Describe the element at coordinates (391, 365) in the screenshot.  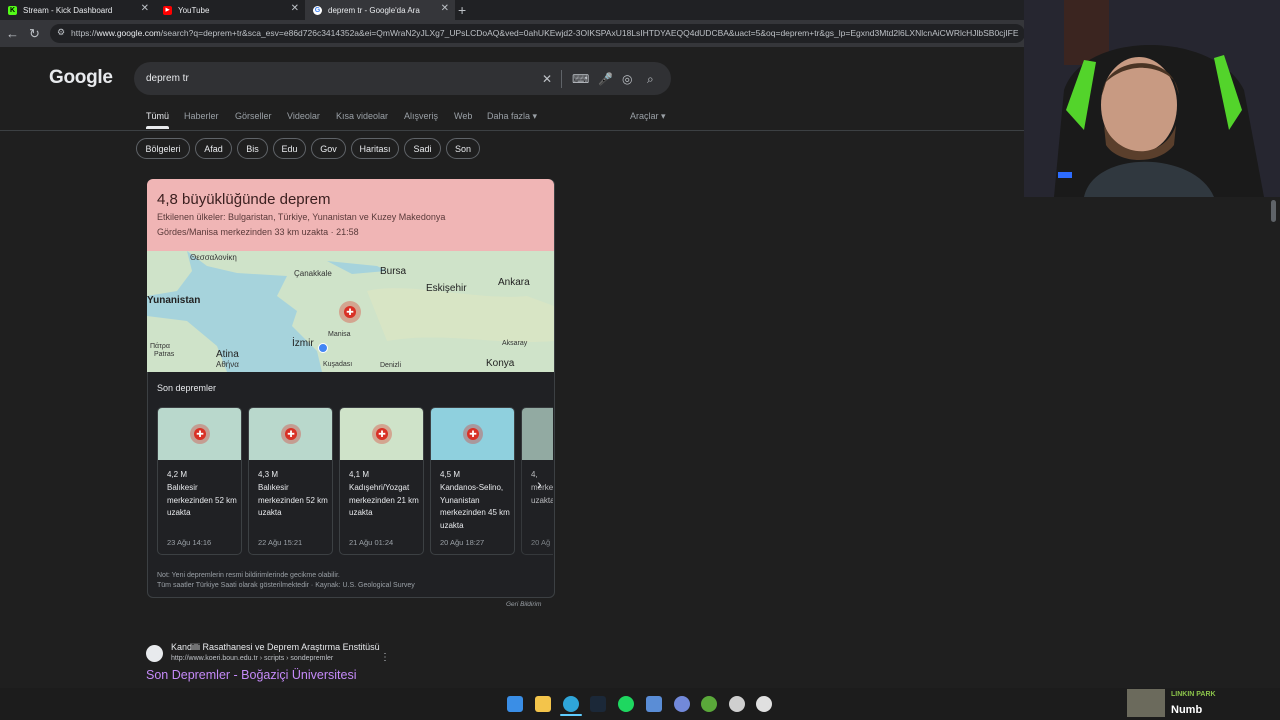
I see `map-label-denizli: Denizli` at that location.